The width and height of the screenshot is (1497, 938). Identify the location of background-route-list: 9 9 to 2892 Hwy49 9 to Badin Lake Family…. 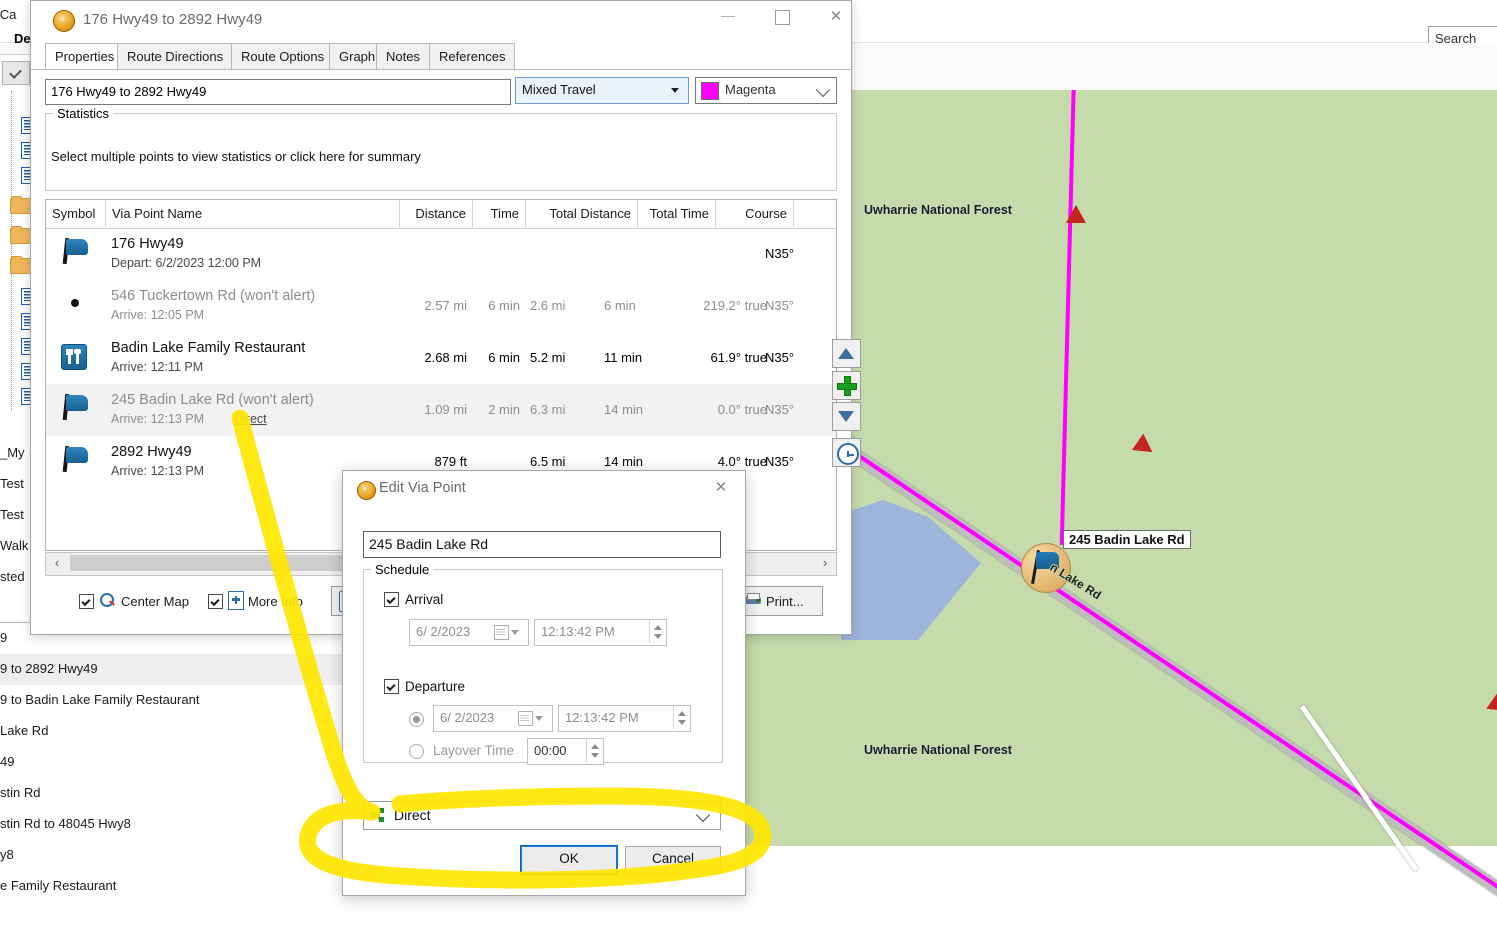
(172, 780).